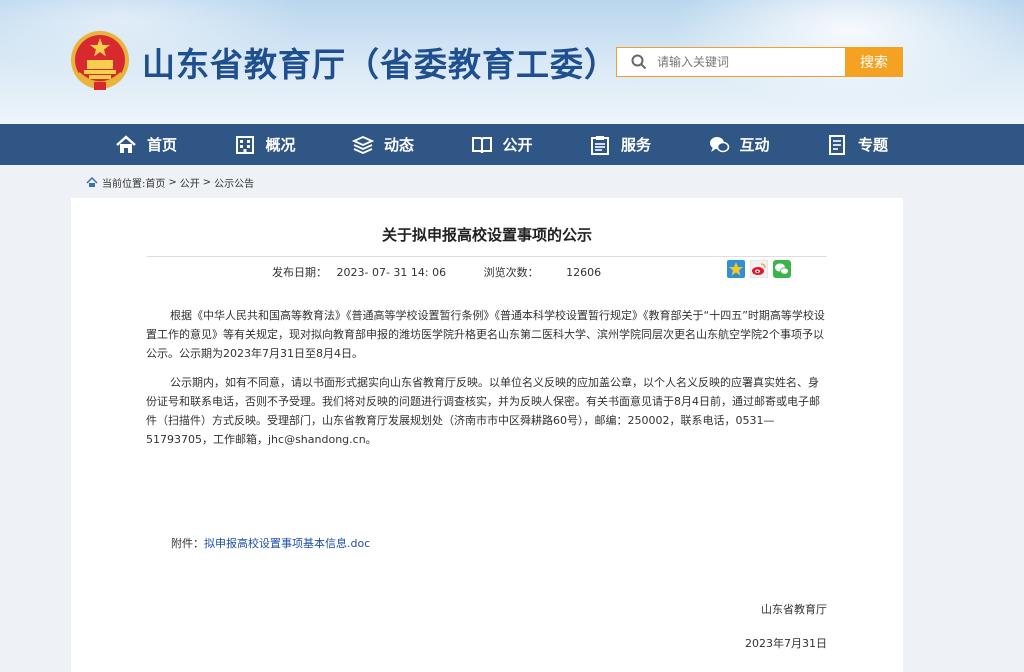 This screenshot has width=1024, height=672. I want to click on main-nav: 首页 概况 动态 公开 服务 互动 专题, so click(512, 144).